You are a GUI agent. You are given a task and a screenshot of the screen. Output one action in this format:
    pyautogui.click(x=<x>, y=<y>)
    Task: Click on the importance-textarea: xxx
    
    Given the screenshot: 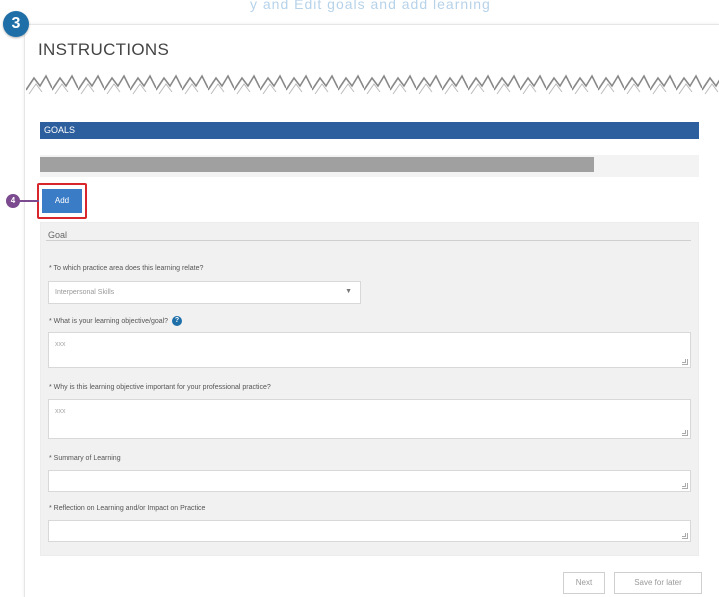 What is the action you would take?
    pyautogui.click(x=369, y=419)
    